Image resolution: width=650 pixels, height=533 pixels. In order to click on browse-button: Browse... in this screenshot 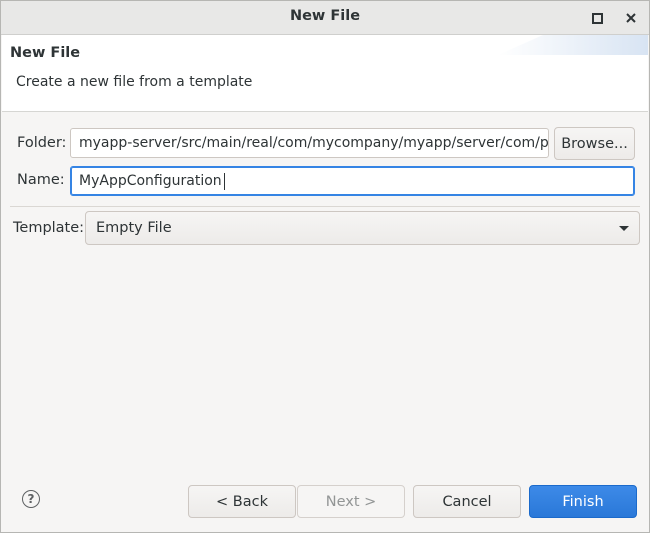, I will do `click(594, 143)`.